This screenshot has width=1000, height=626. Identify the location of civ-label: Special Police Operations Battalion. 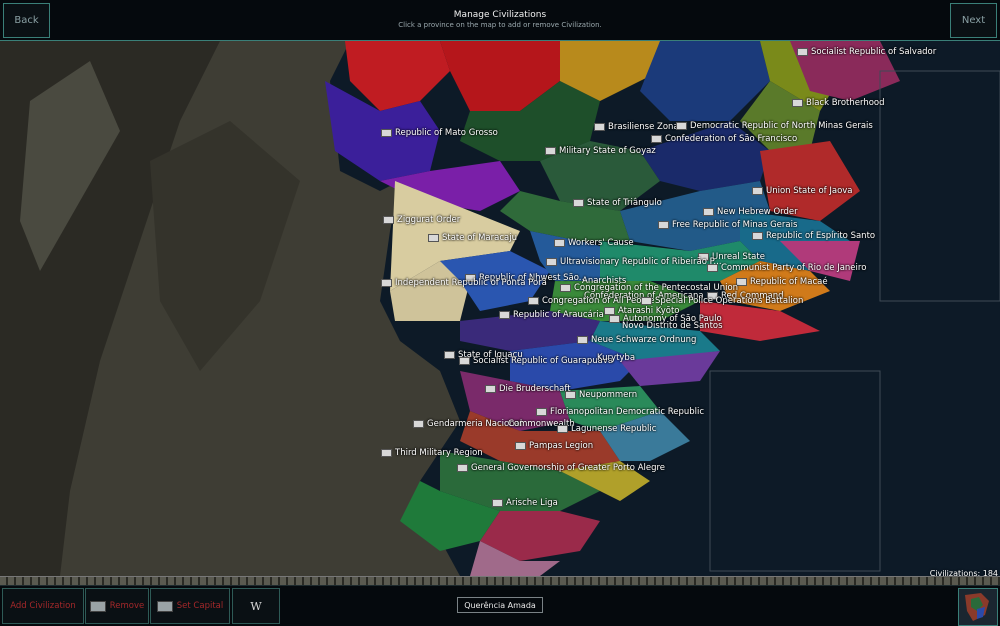
(722, 301).